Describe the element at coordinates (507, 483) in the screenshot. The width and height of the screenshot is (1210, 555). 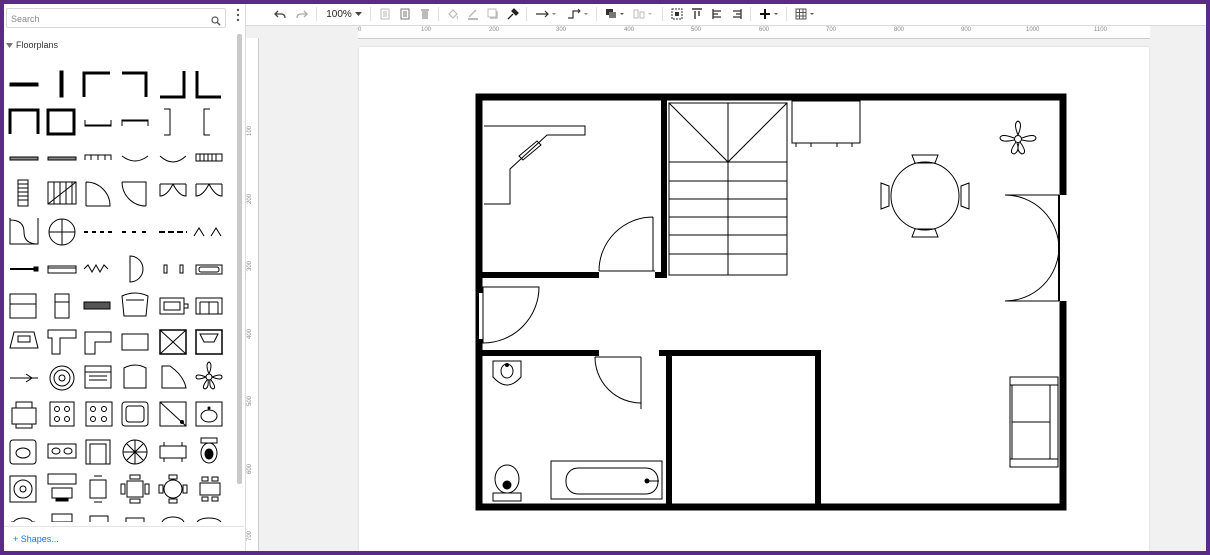
I see `toilet` at that location.